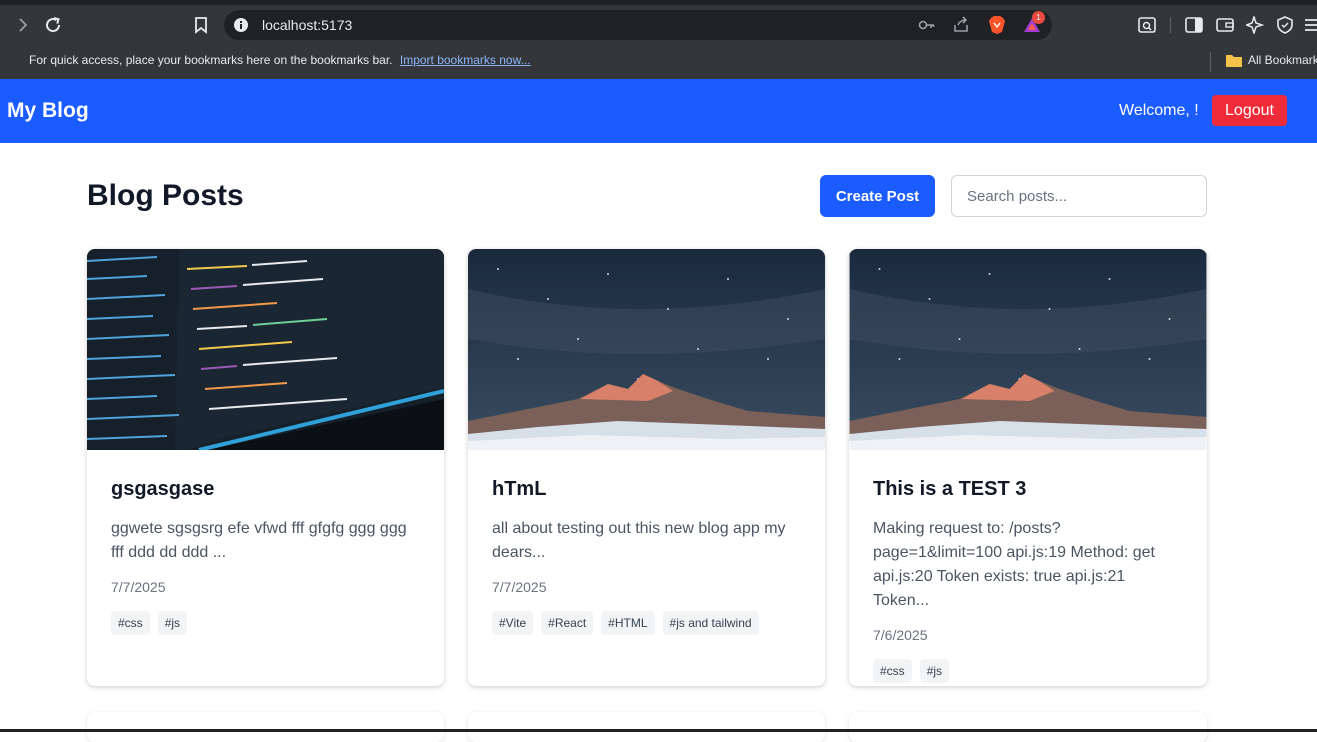 This screenshot has width=1317, height=742. I want to click on folder-icon, so click(1234, 60).